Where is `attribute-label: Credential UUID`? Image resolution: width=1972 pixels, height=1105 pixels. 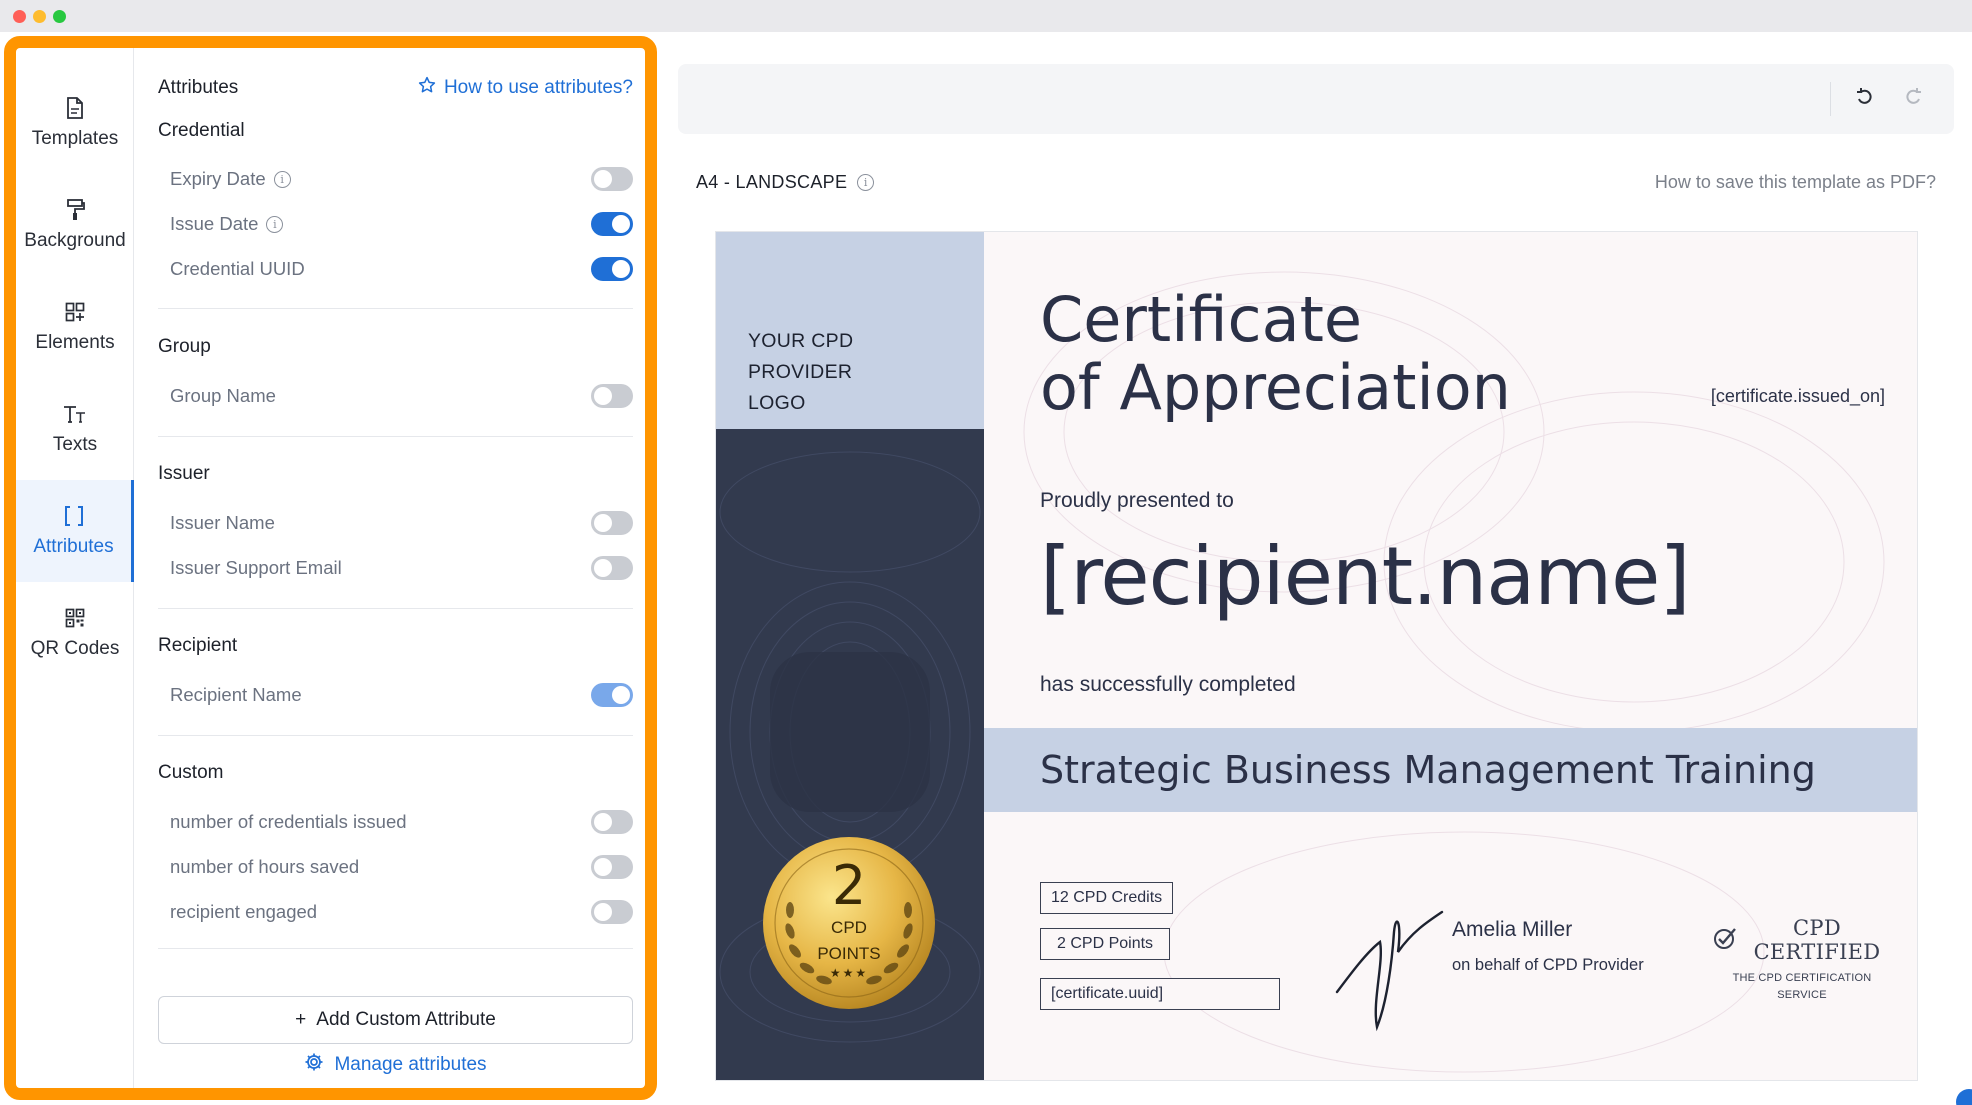
attribute-label: Credential UUID is located at coordinates (237, 268).